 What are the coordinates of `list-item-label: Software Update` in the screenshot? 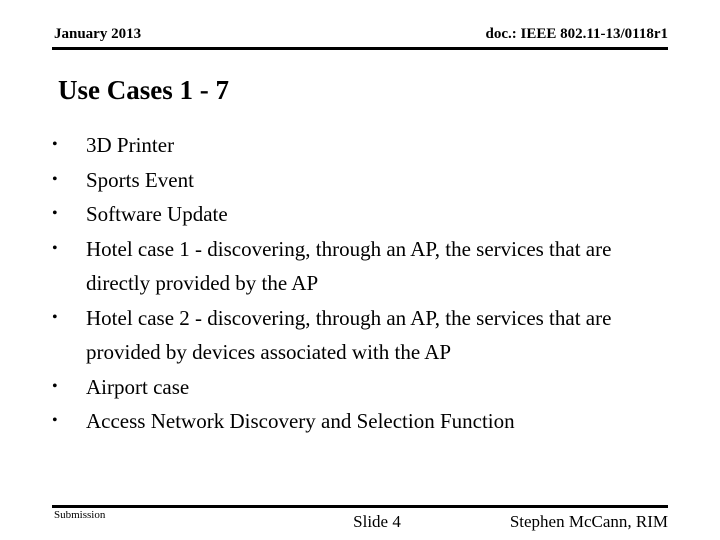 It's located at (157, 214).